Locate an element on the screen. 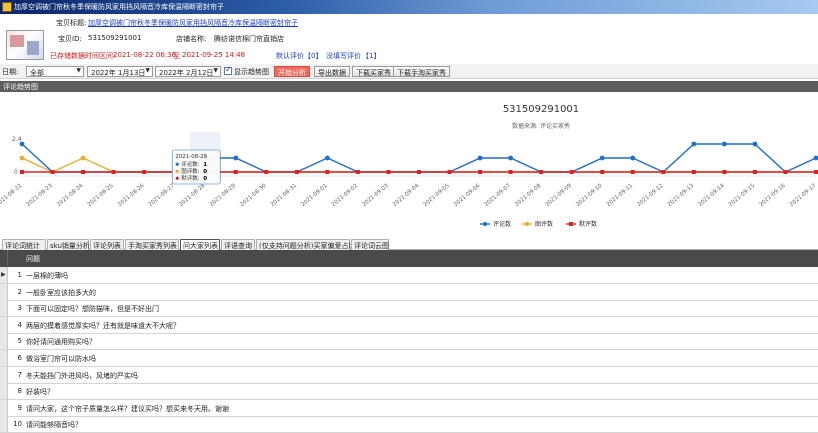 This screenshot has height=433, width=818. question-text: 一层棉的薄吗 is located at coordinates (47, 276).